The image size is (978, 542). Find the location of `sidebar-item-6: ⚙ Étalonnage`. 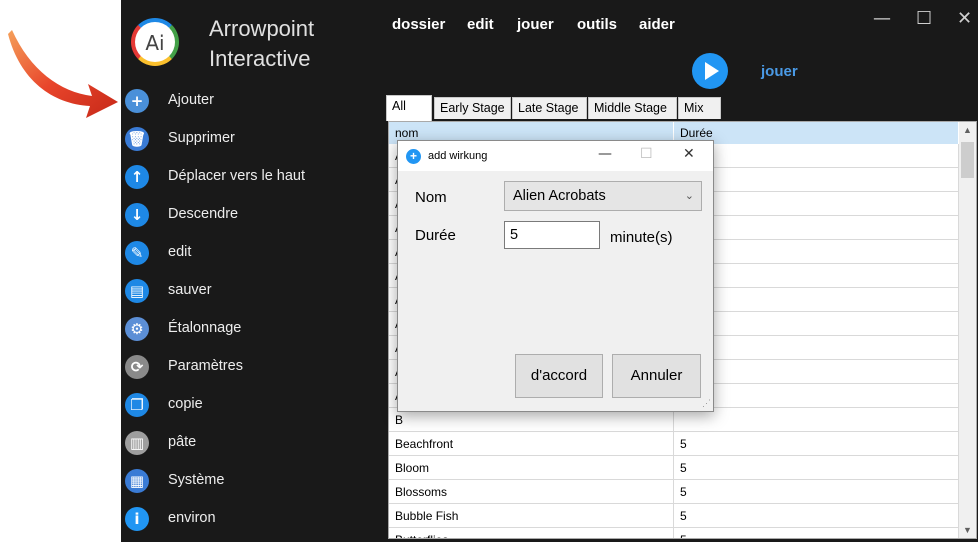

sidebar-item-6: ⚙ Étalonnage is located at coordinates (239, 329).